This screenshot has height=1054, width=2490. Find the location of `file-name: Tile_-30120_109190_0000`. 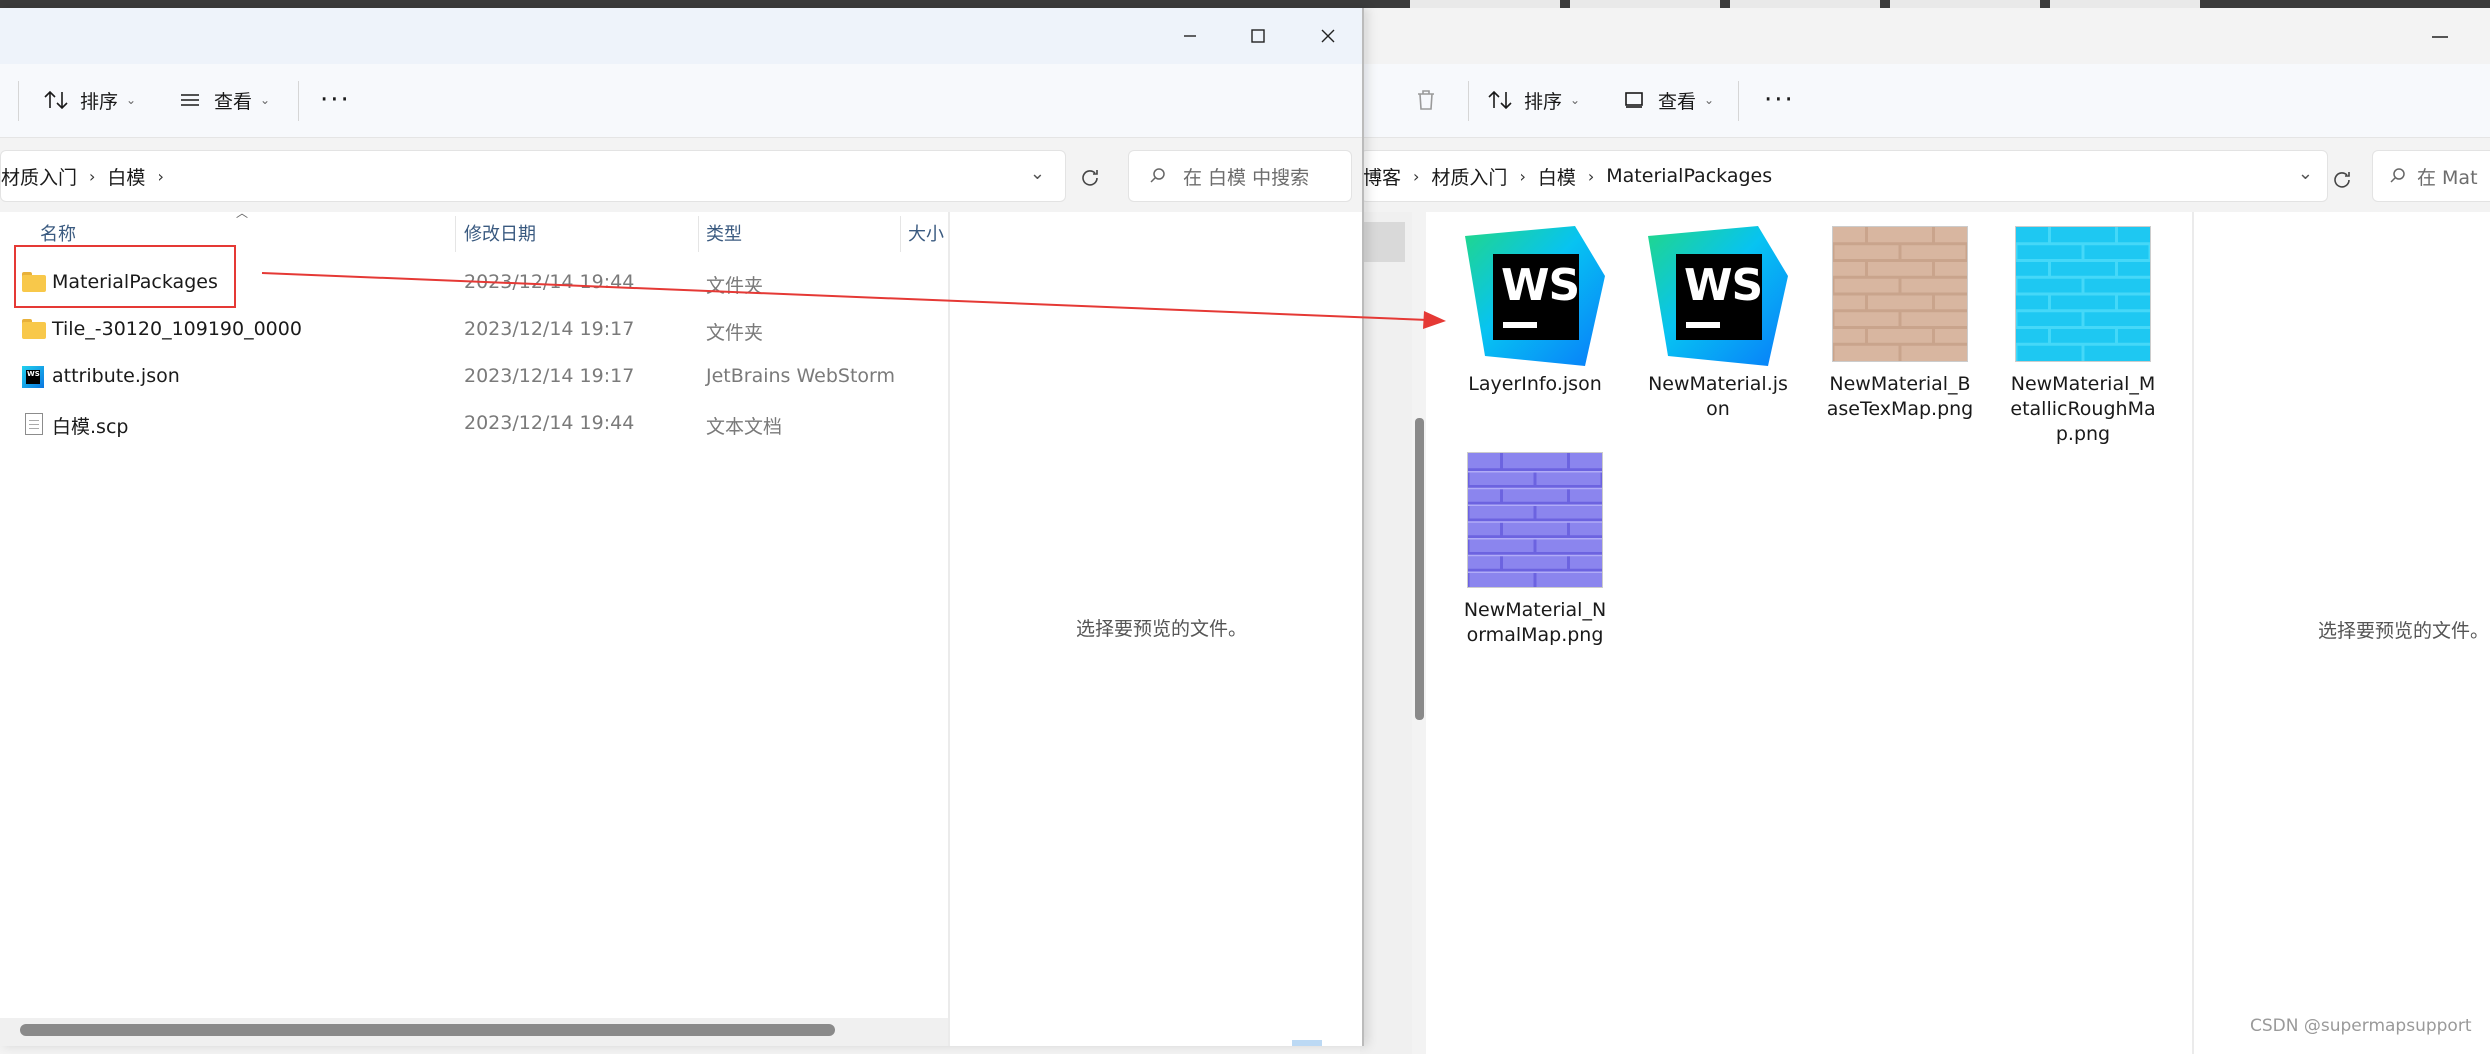

file-name: Tile_-30120_109190_0000 is located at coordinates (177, 329).